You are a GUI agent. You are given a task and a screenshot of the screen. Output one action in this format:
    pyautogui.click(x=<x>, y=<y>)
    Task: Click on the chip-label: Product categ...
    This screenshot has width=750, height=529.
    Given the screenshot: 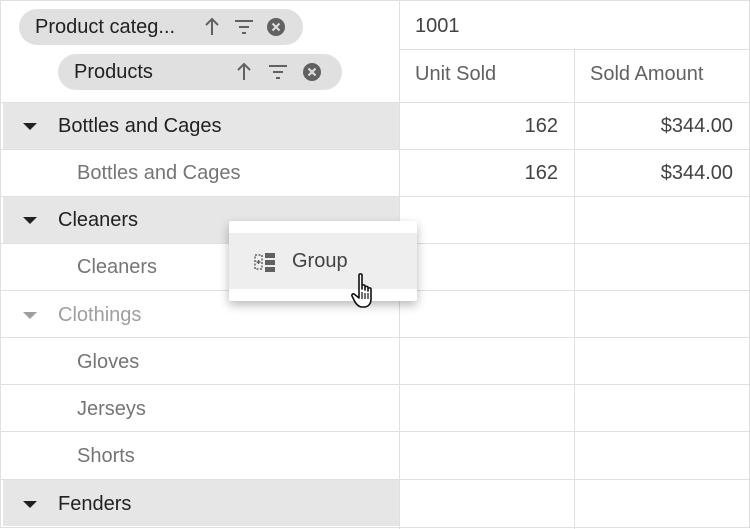 What is the action you would take?
    pyautogui.click(x=105, y=26)
    